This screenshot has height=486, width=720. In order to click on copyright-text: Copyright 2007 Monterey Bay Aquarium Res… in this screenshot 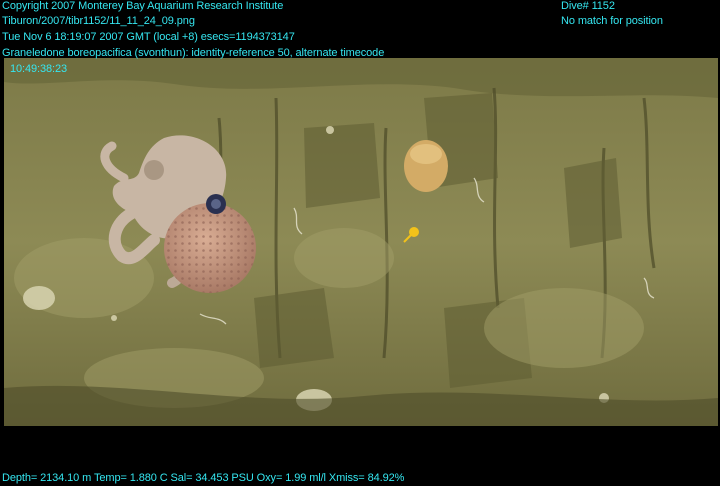, I will do `click(143, 6)`.